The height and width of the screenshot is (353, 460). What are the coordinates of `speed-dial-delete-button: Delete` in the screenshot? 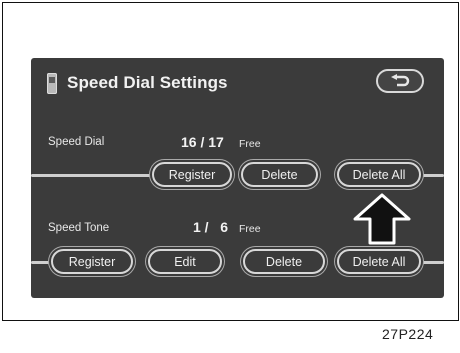 It's located at (279, 174).